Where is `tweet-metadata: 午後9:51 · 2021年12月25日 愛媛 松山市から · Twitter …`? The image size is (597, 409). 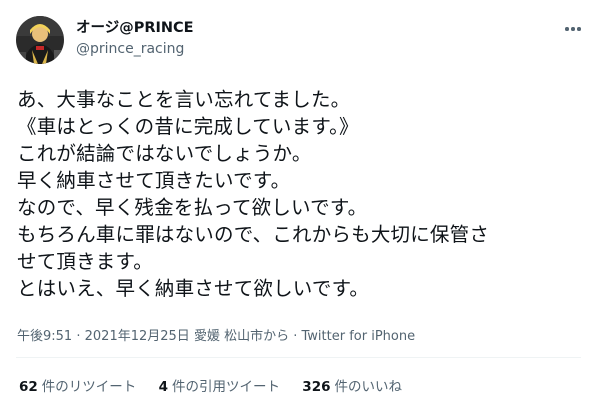 tweet-metadata: 午後9:51 · 2021年12月25日 愛媛 松山市から · Twitter … is located at coordinates (216, 334).